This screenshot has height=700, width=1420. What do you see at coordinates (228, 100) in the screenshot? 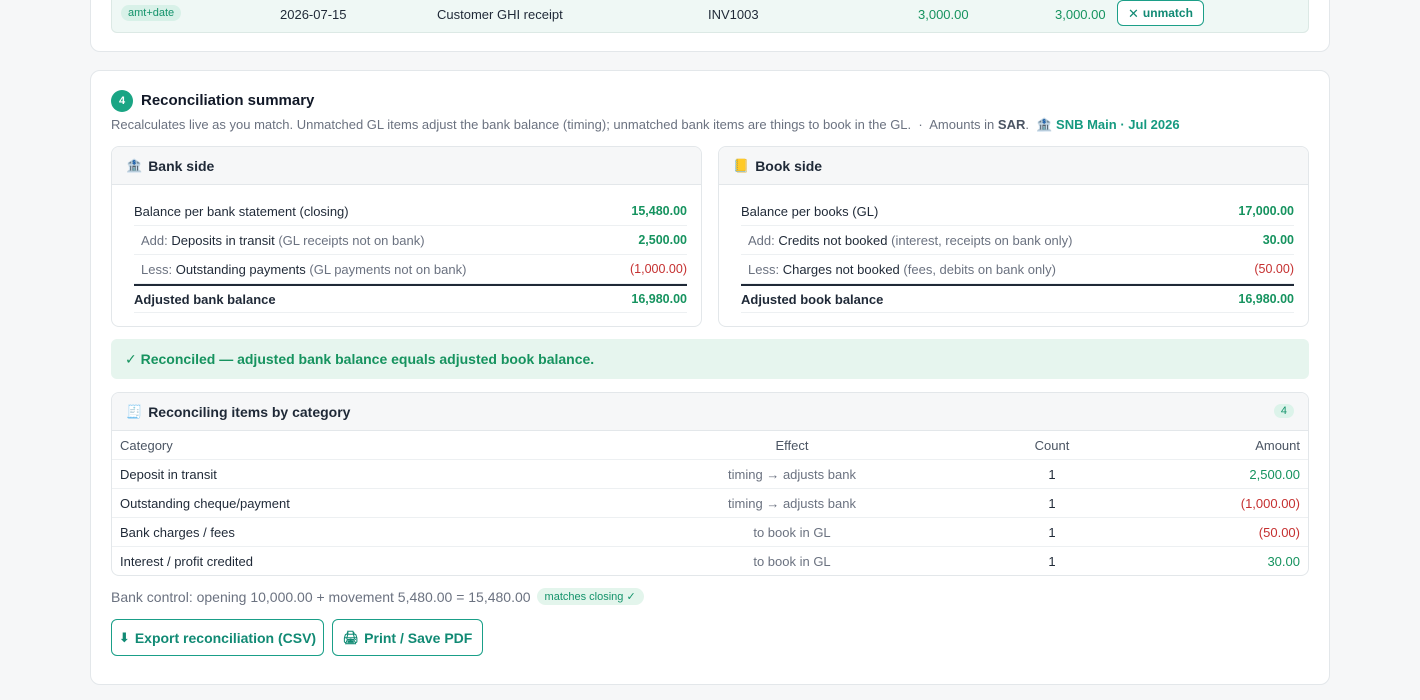
I see `section-title: Reconciliation summary` at bounding box center [228, 100].